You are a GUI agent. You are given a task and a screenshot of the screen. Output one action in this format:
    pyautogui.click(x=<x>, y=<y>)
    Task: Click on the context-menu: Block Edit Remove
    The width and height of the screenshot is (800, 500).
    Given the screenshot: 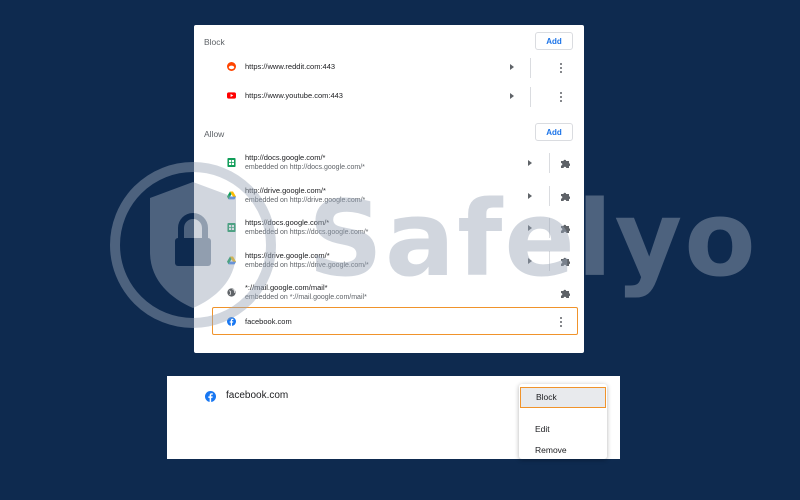 What is the action you would take?
    pyautogui.click(x=563, y=421)
    